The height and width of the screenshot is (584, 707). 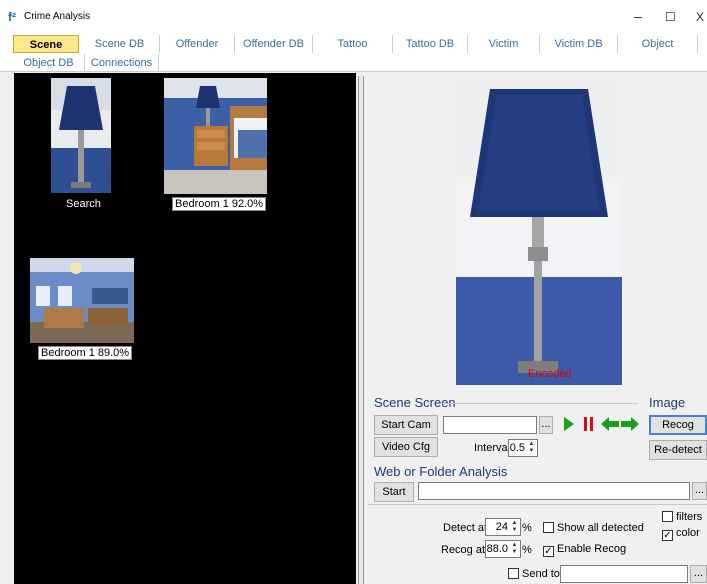 I want to click on encoded-label: Encoded, so click(x=550, y=374).